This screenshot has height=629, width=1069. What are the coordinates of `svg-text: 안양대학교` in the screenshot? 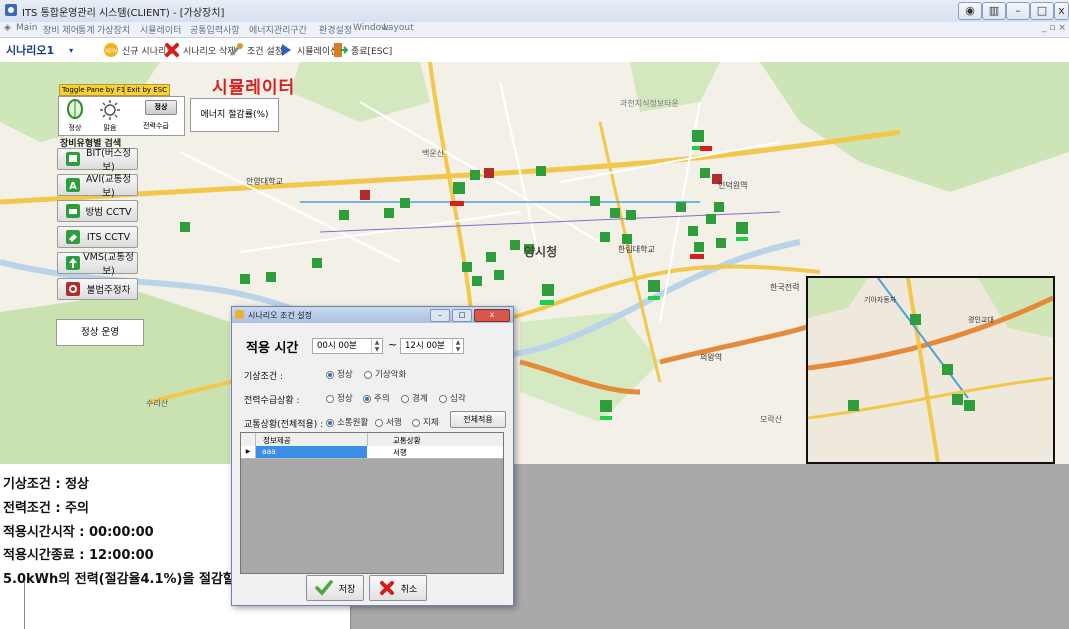 It's located at (264, 181).